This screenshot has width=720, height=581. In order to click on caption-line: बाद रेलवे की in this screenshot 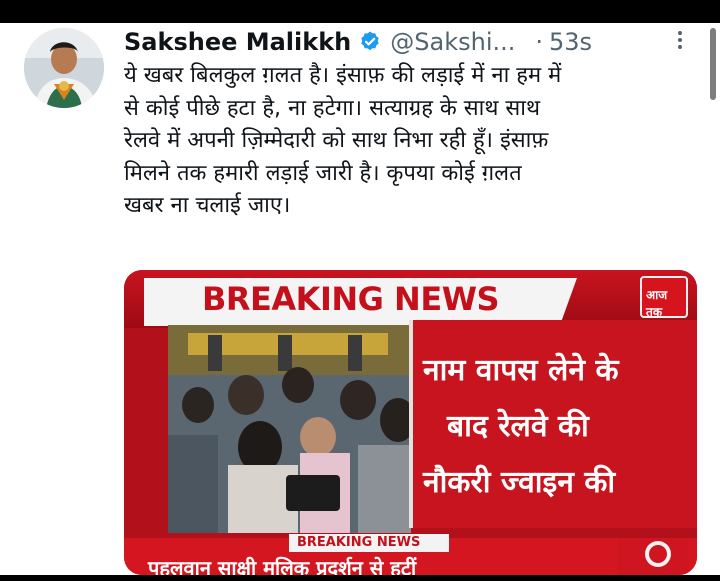, I will do `click(518, 426)`.